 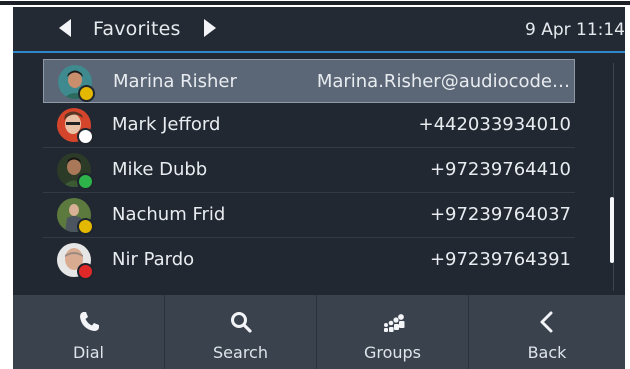 What do you see at coordinates (85, 181) in the screenshot?
I see `status-available-icon` at bounding box center [85, 181].